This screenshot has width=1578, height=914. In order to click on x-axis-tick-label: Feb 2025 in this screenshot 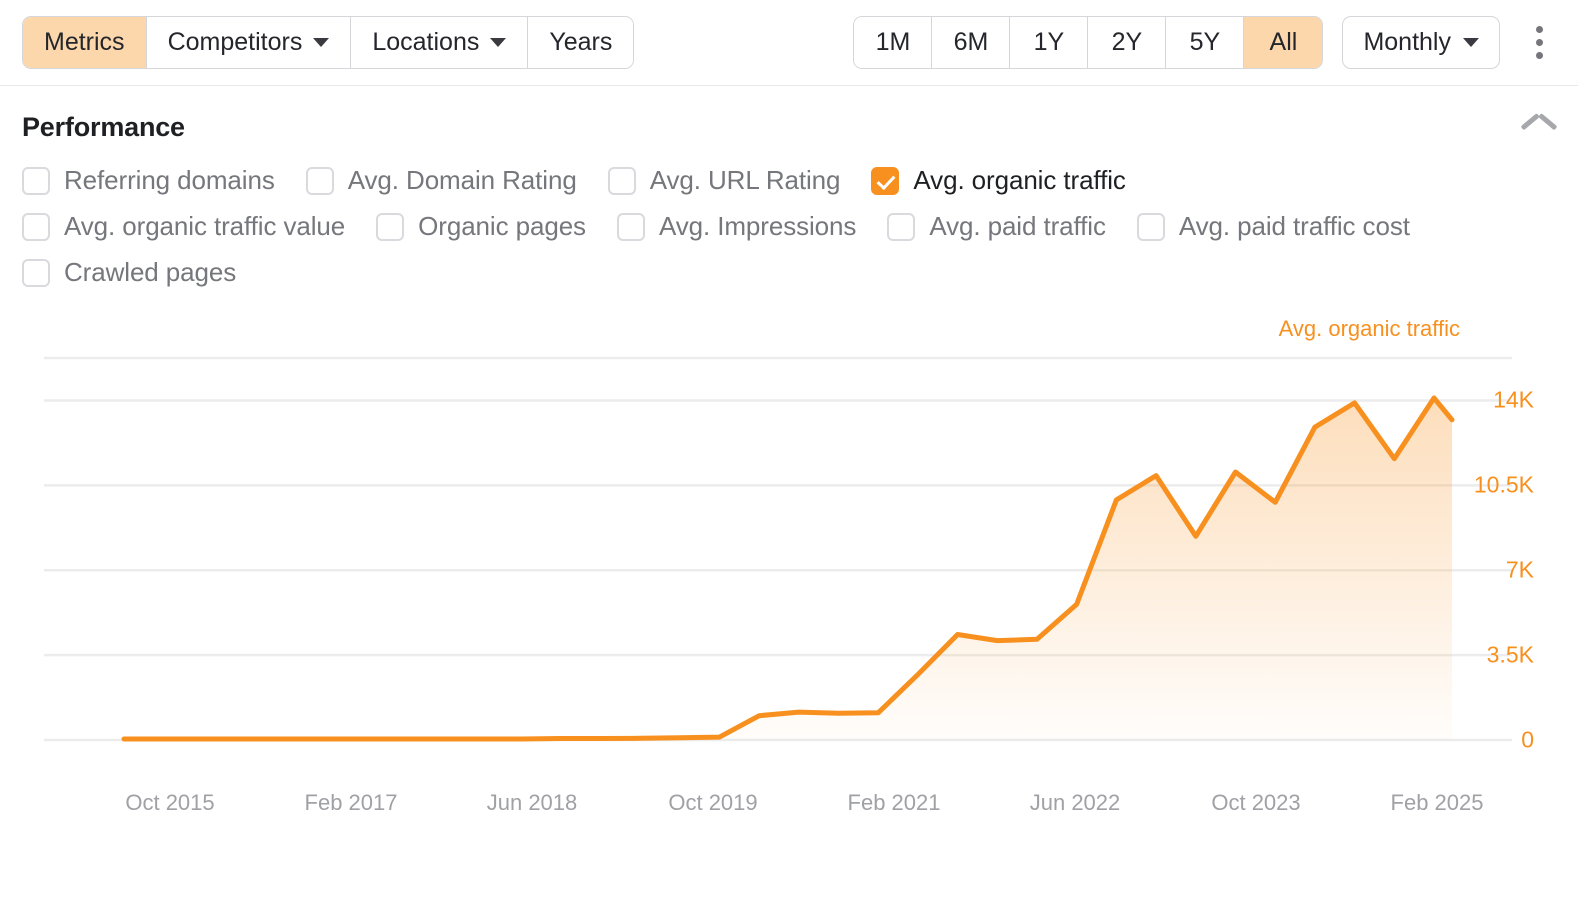, I will do `click(1437, 802)`.